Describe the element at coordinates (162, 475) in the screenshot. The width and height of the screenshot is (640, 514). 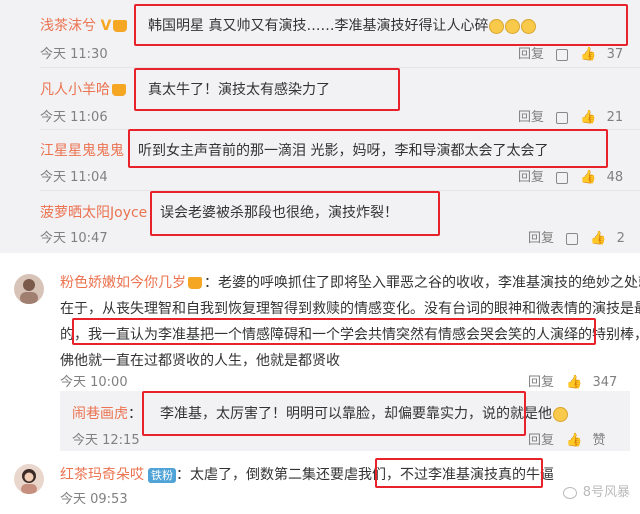
I see `fan-badge: 铁粉` at that location.